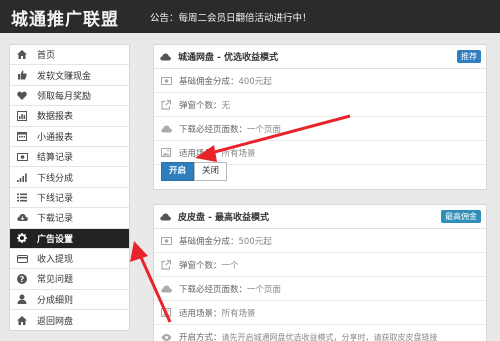  I want to click on signal-icon, so click(22, 177).